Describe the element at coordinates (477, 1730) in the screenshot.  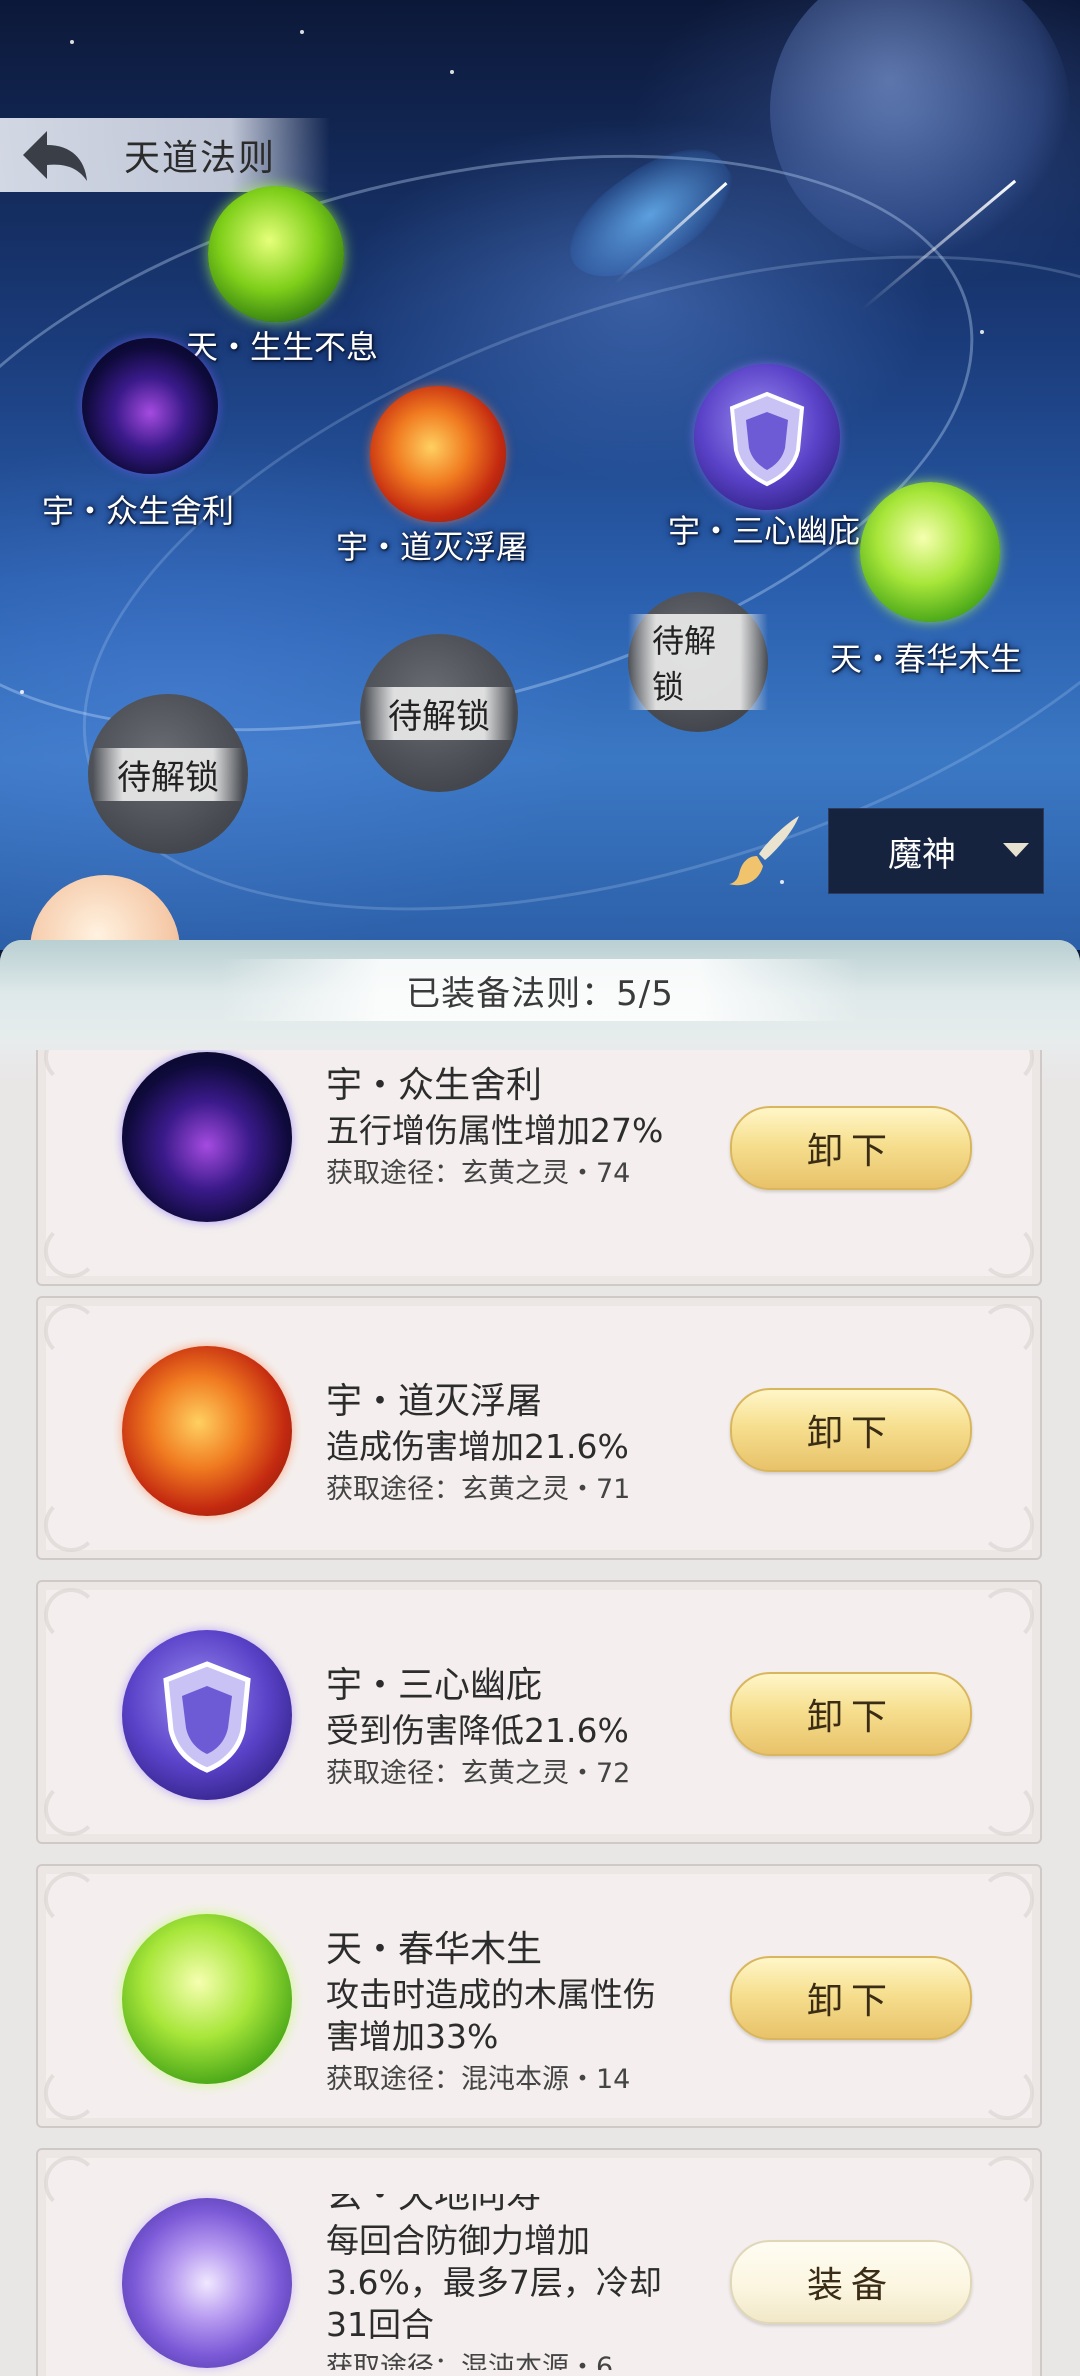
I see `law-effect: 受到伤害降低21.6%` at that location.